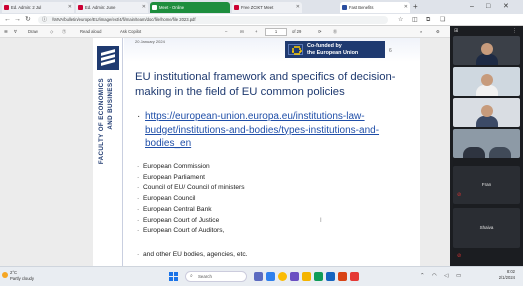 The width and height of the screenshot is (523, 286). Describe the element at coordinates (422, 276) in the screenshot. I see `tray-chevron-icon: ⌃` at that location.